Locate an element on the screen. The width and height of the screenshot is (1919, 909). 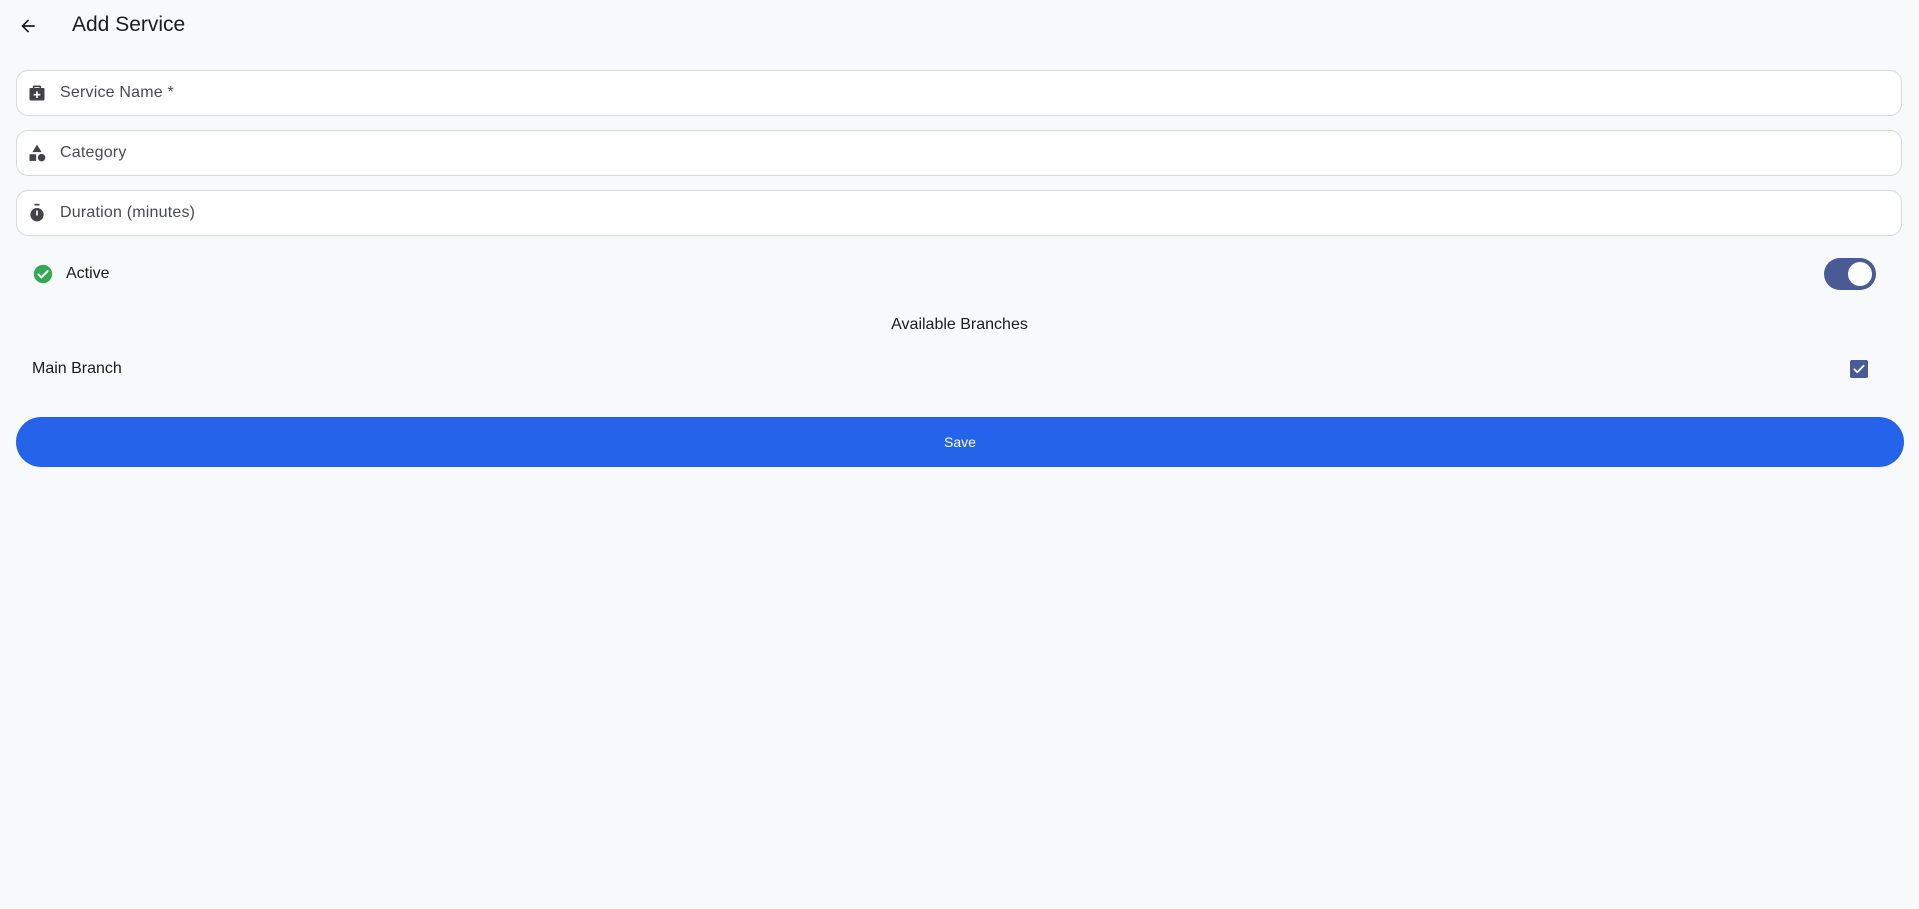
category-field: Category is located at coordinates (959, 153).